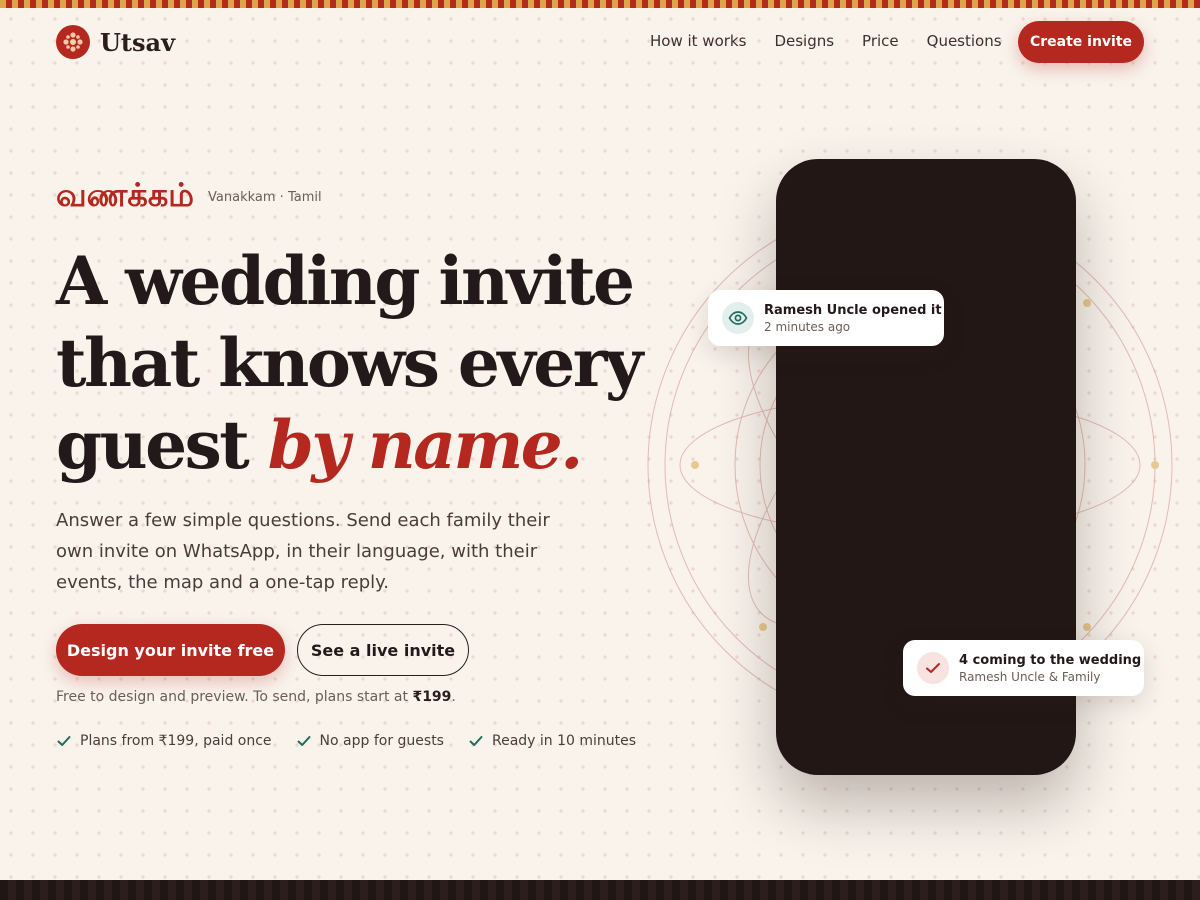  Describe the element at coordinates (453, 697) in the screenshot. I see `pricing-note-suffix: .` at that location.